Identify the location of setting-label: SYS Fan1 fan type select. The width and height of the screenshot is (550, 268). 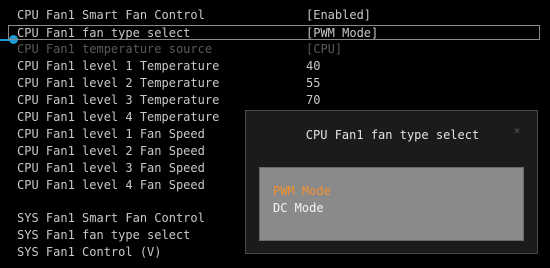
(104, 235).